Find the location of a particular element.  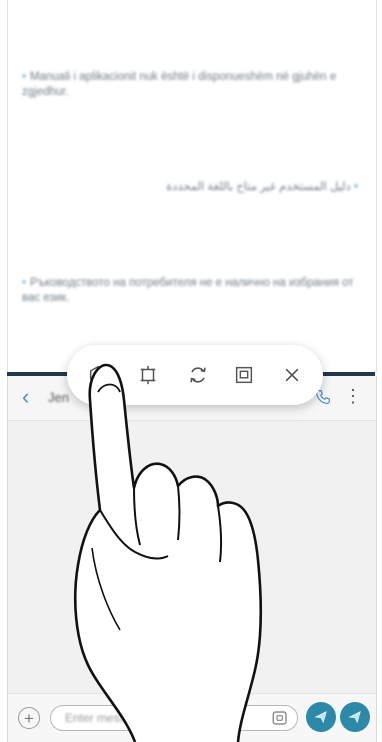

message-input-bar: + Enter message is located at coordinates (192, 717).